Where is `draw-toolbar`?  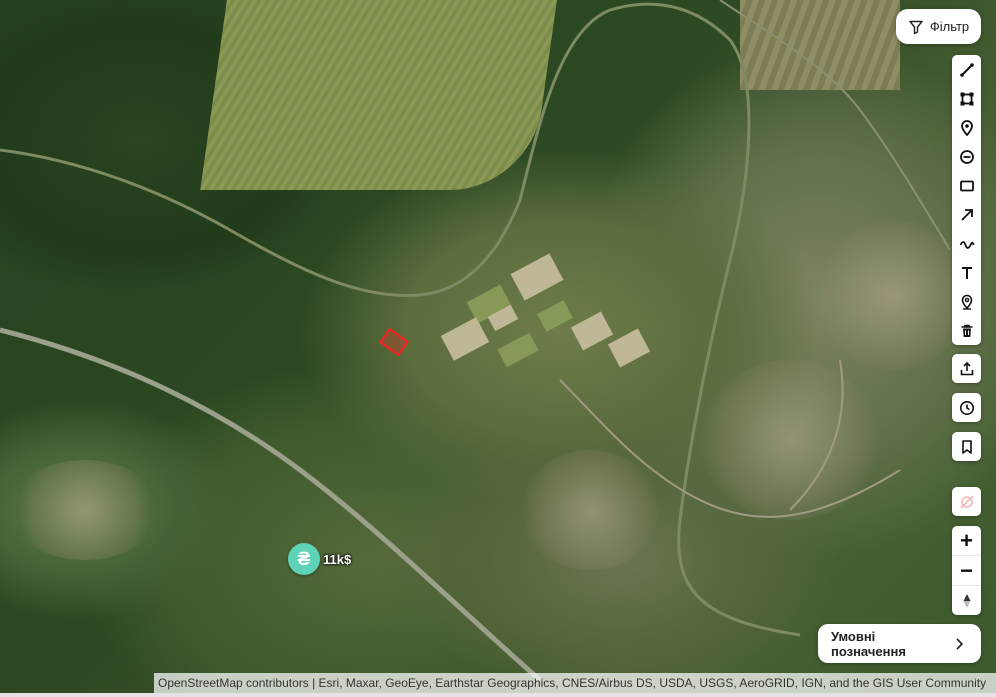 draw-toolbar is located at coordinates (966, 200).